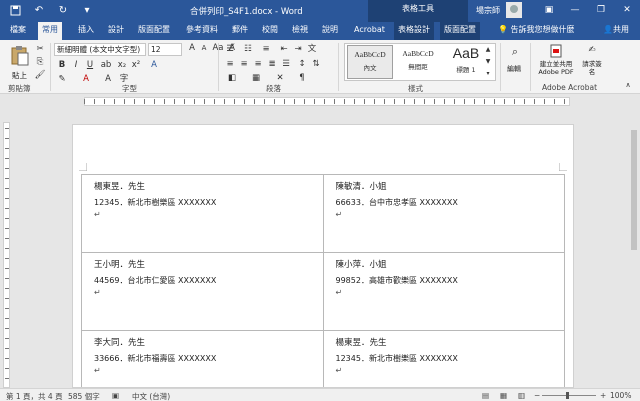  What do you see at coordinates (488, 74) in the screenshot?
I see `gallery-more-icon: ▾` at bounding box center [488, 74].